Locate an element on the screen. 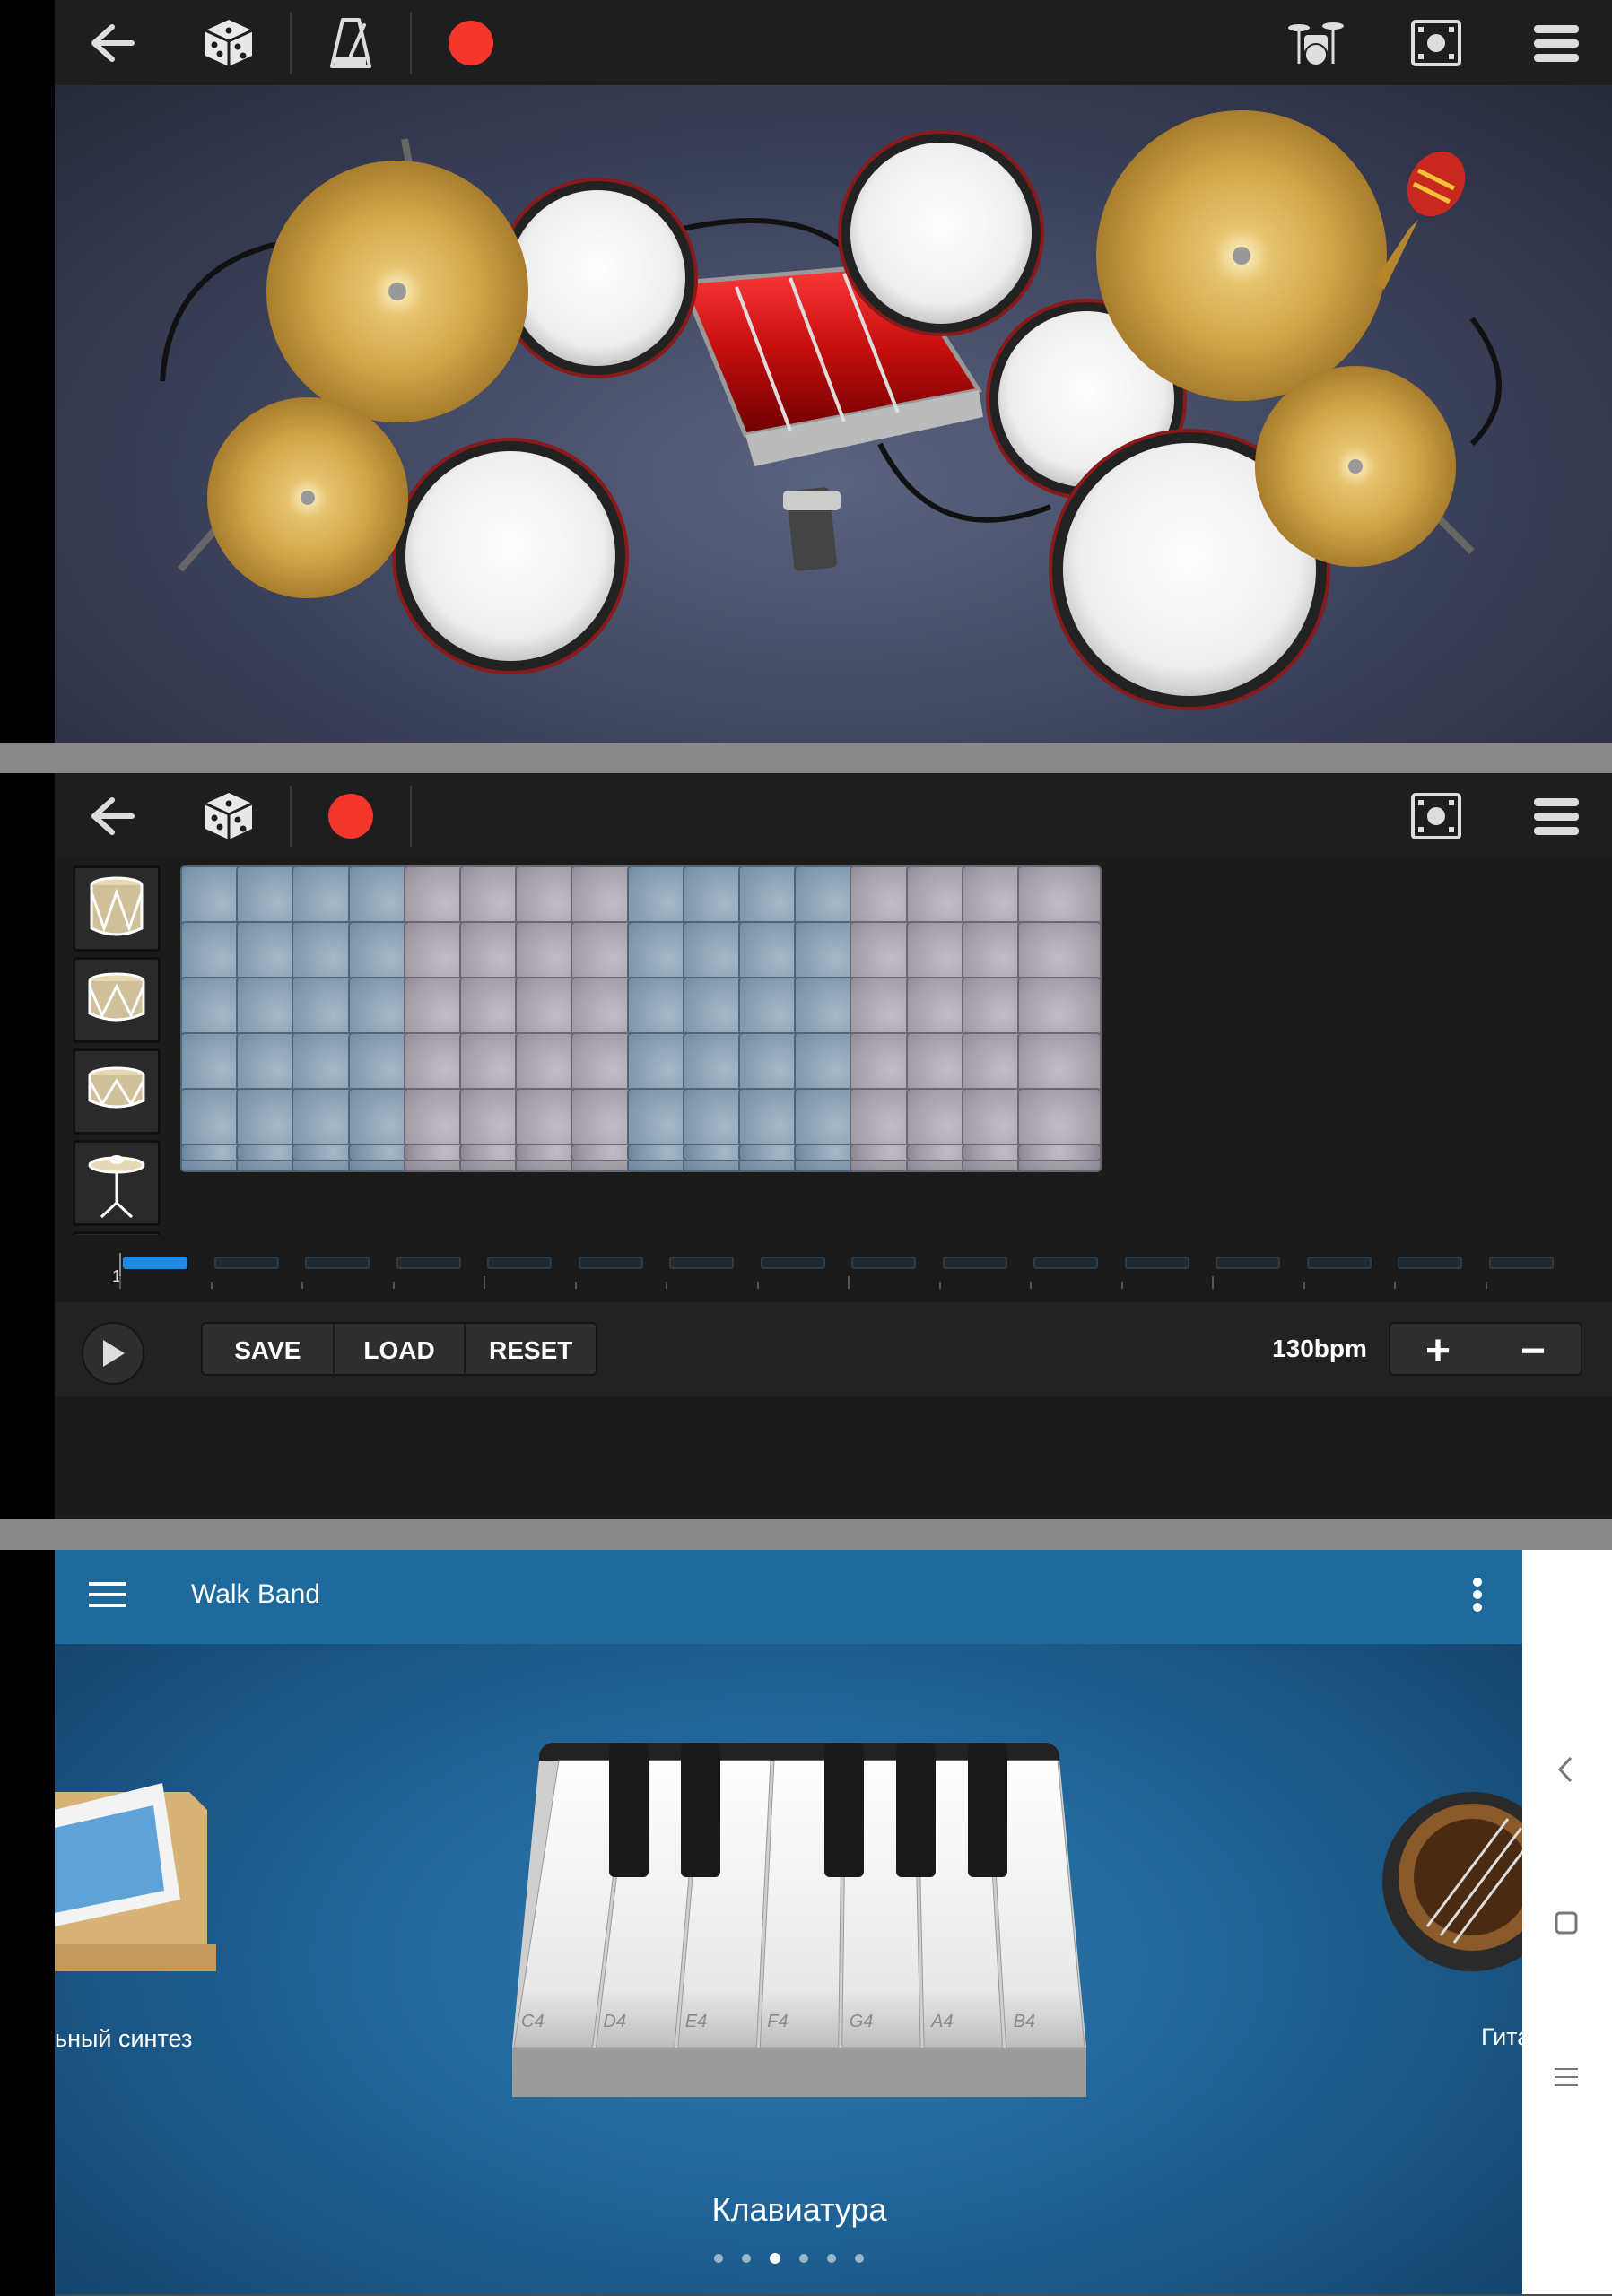 This screenshot has width=1612, height=2296. piano-key-label: E4 is located at coordinates (696, 2021).